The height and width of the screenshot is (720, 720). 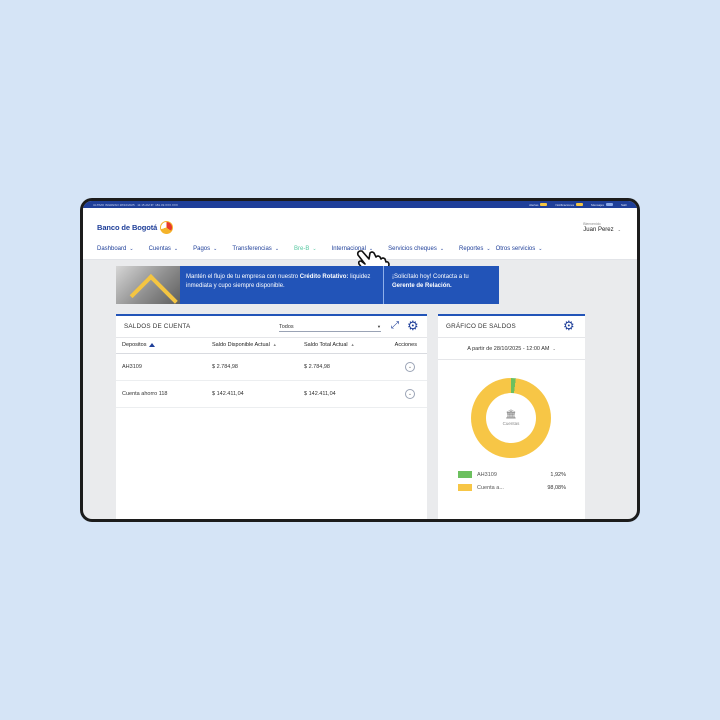 I want to click on legend-name: AH3109, so click(x=487, y=474).